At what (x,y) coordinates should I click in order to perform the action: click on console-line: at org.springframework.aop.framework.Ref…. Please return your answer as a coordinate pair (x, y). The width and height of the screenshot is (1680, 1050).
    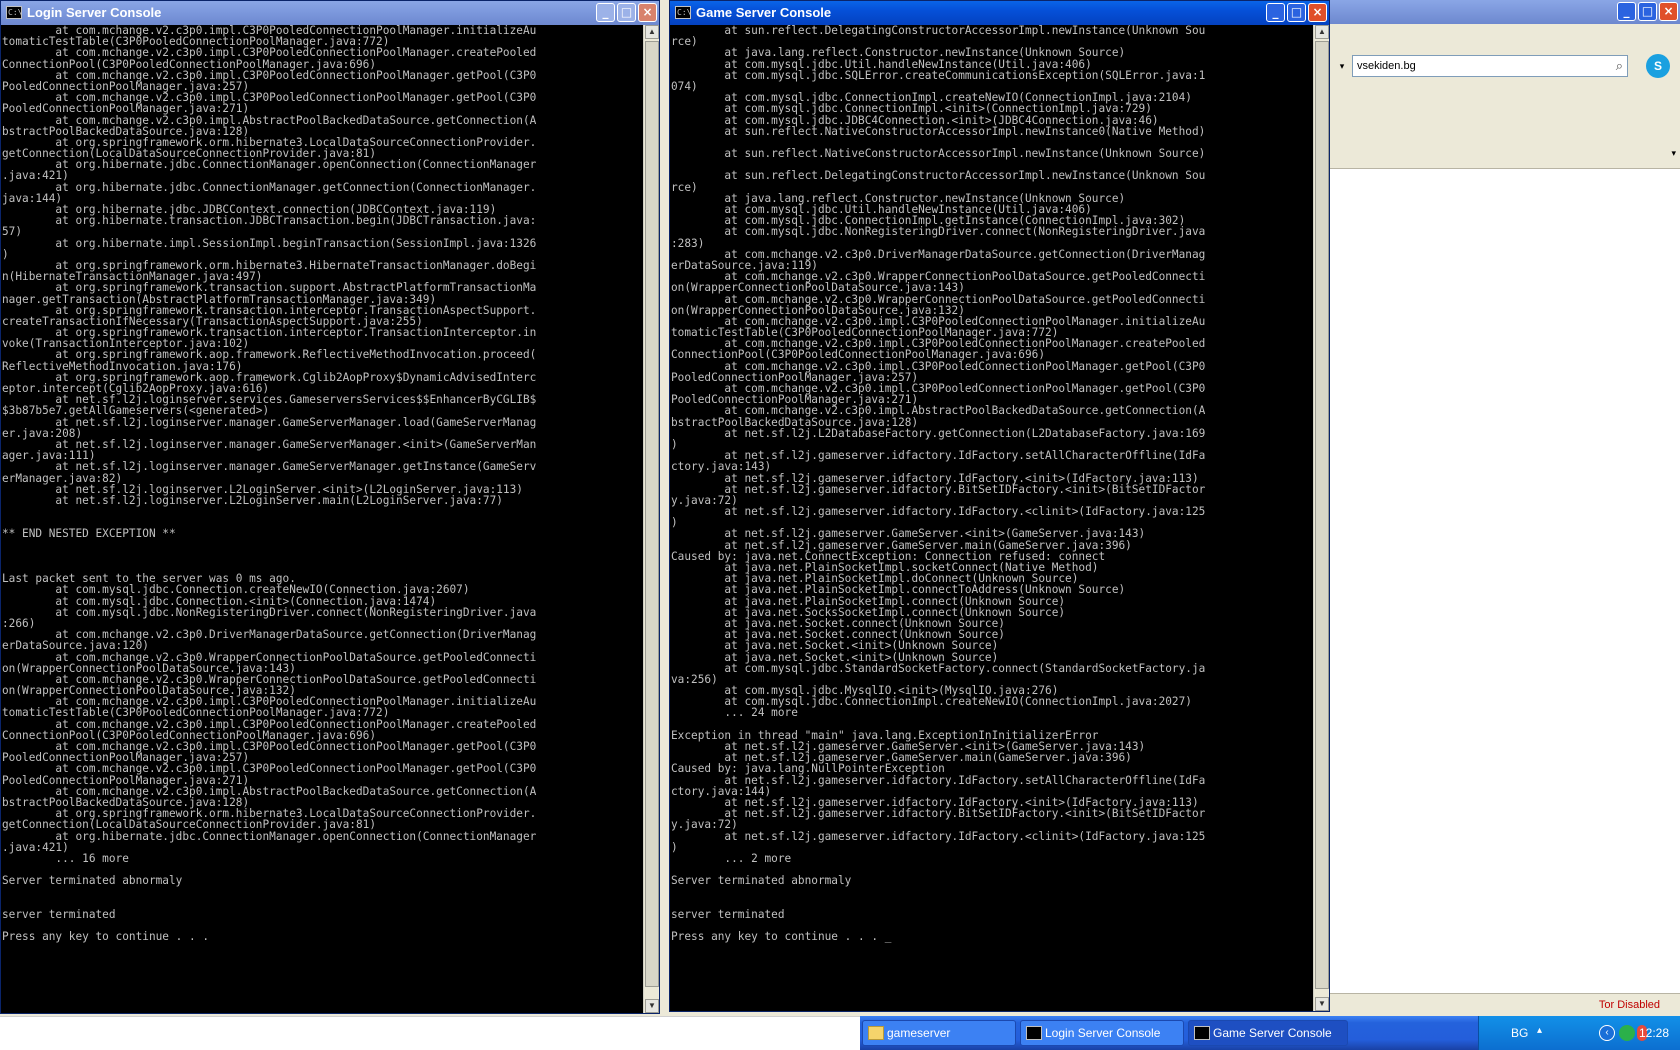
    Looking at the image, I should click on (269, 355).